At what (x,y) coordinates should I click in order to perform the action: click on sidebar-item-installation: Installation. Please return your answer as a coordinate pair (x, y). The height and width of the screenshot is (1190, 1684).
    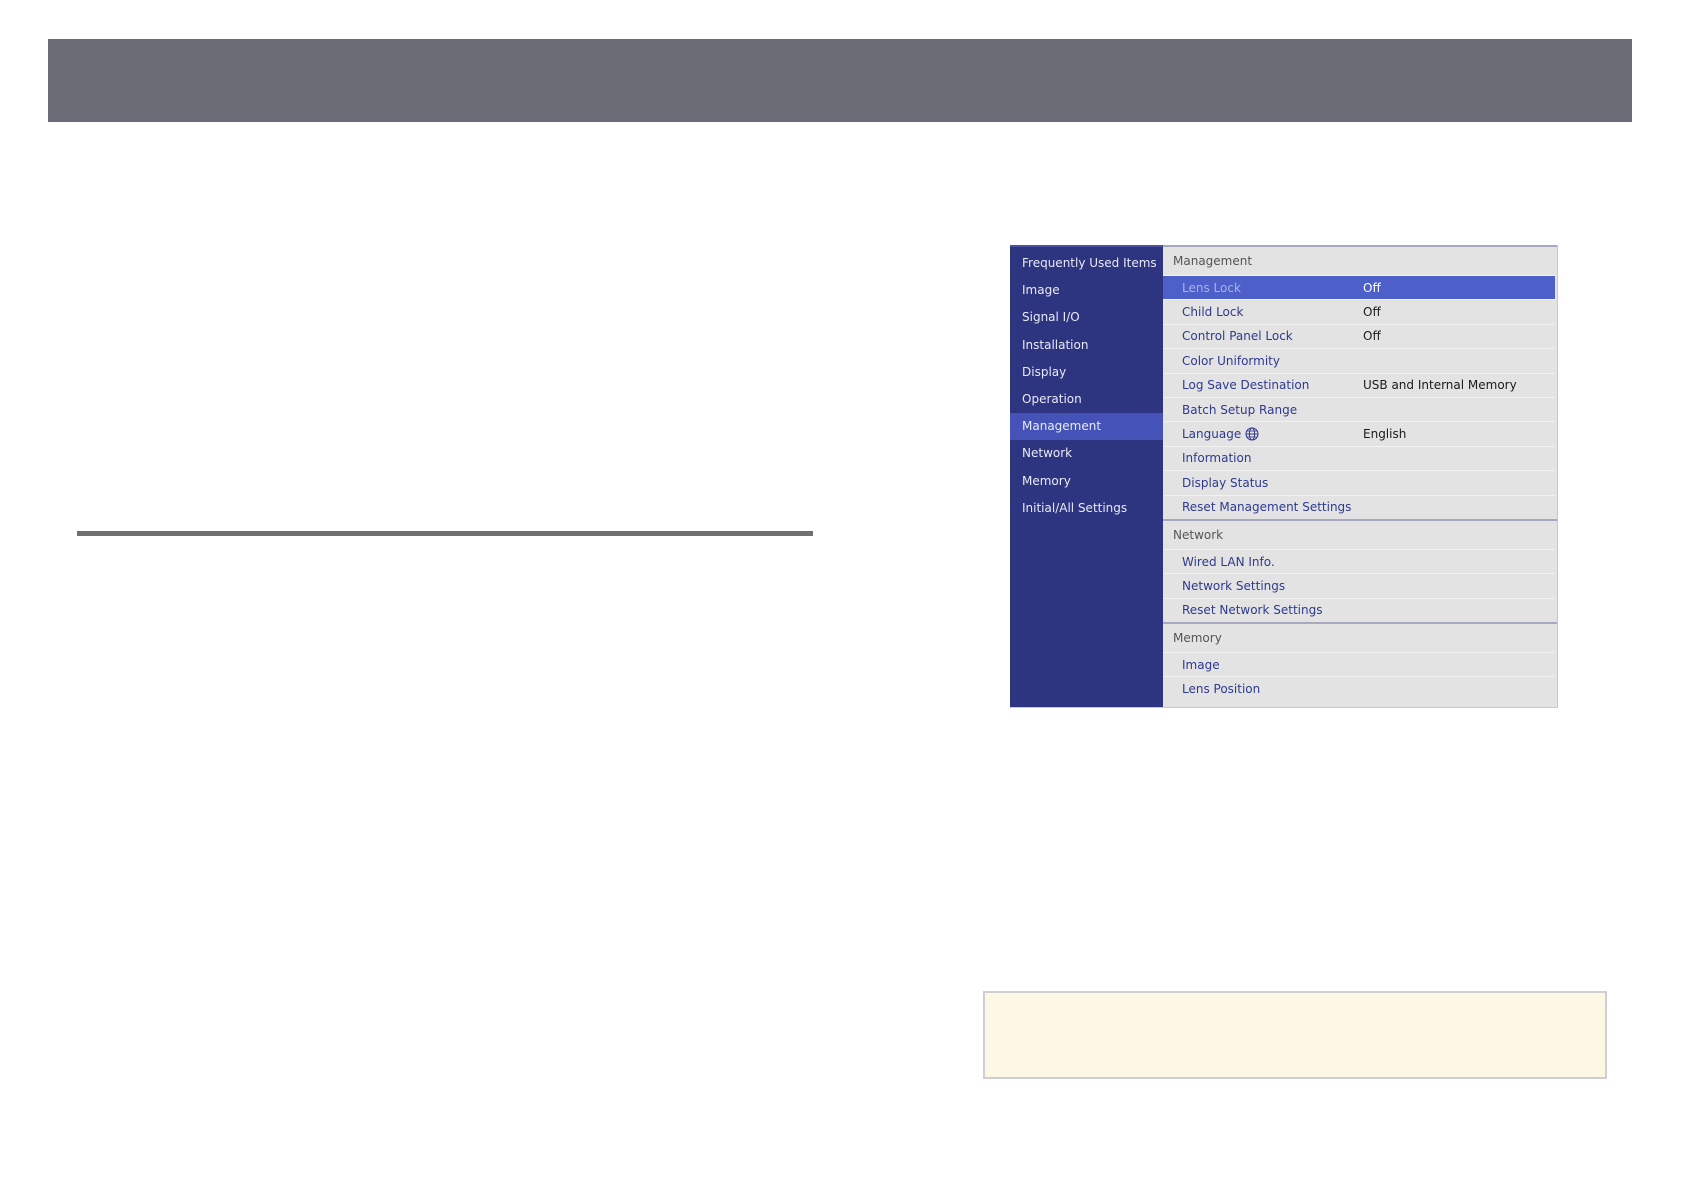
    Looking at the image, I should click on (1086, 345).